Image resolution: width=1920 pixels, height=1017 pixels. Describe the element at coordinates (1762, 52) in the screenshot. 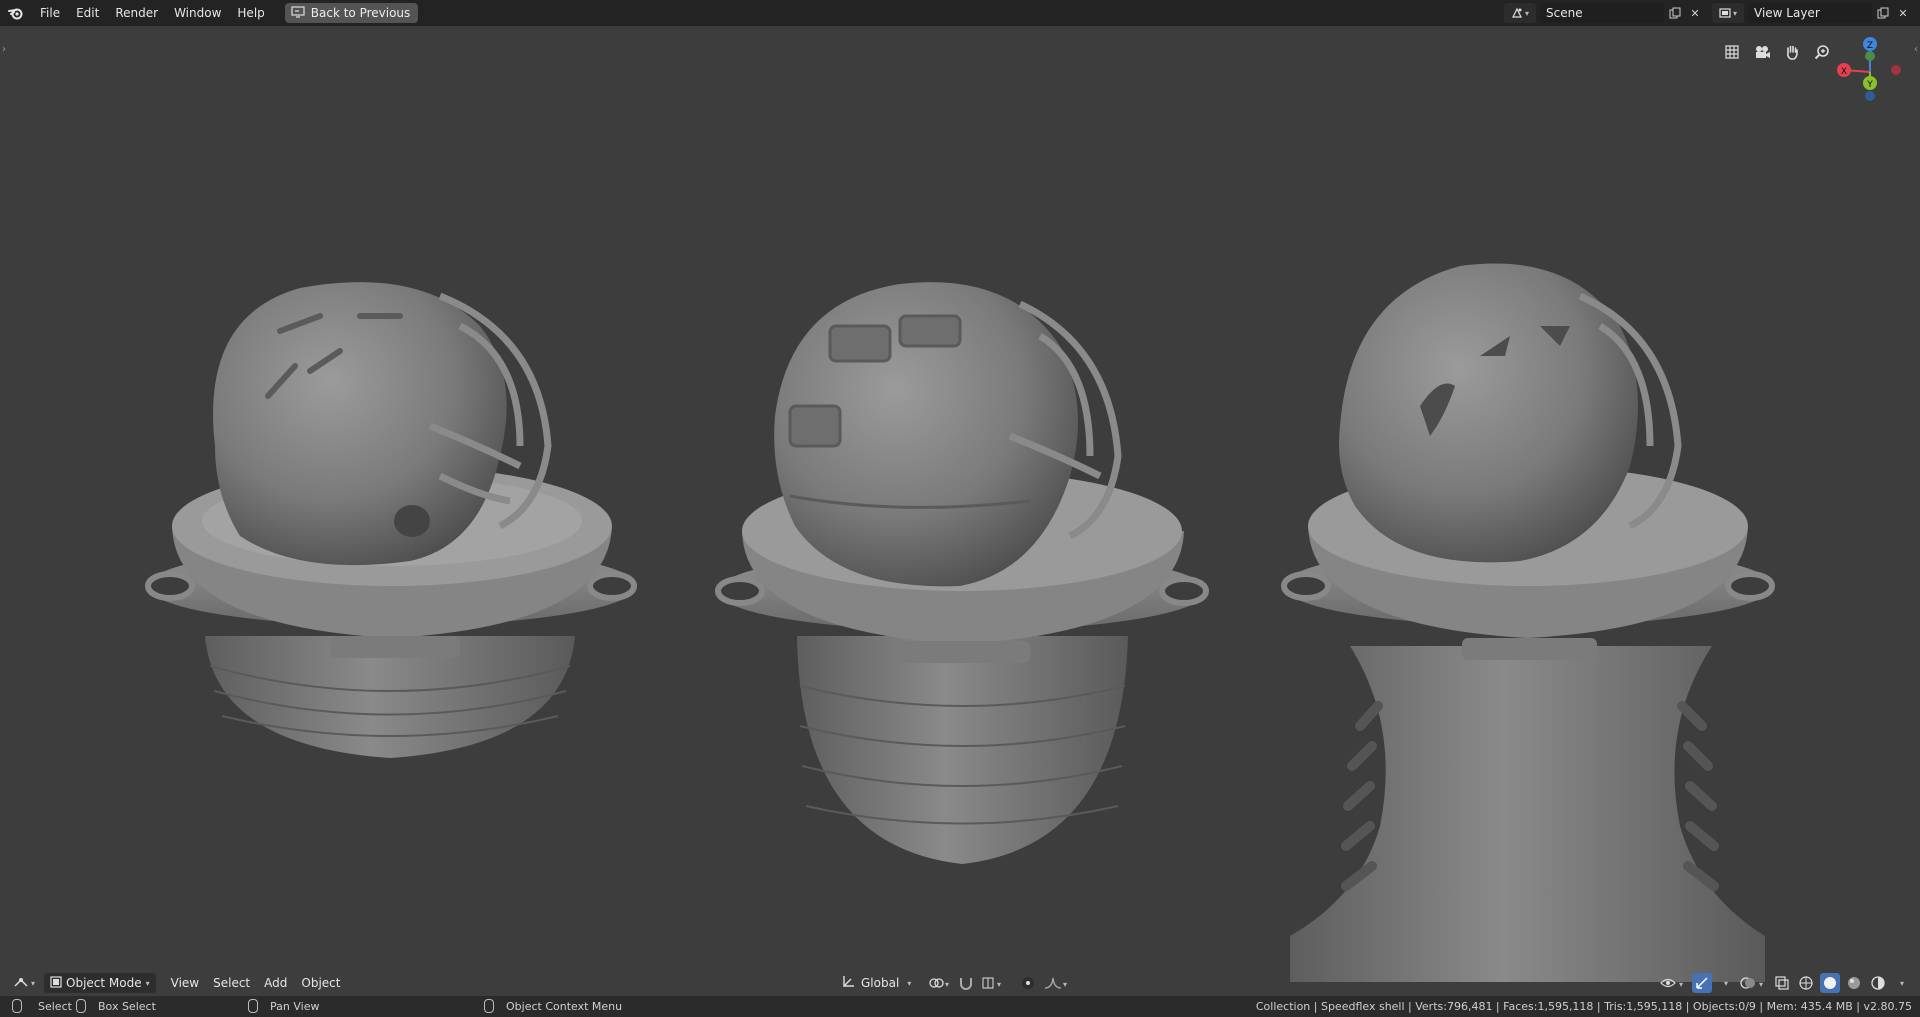

I see `camera-icon` at that location.